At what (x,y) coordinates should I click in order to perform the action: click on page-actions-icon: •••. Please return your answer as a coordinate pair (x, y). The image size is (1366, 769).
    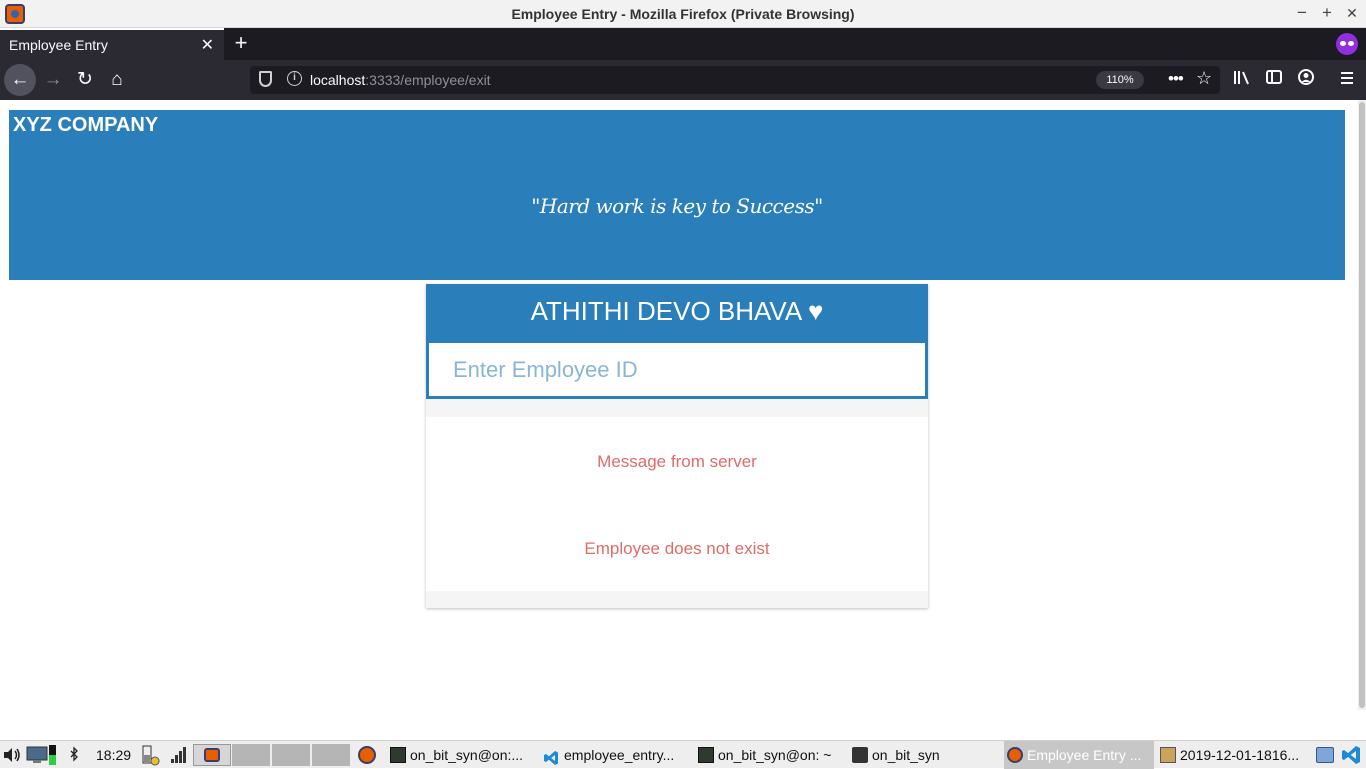
    Looking at the image, I should click on (1176, 79).